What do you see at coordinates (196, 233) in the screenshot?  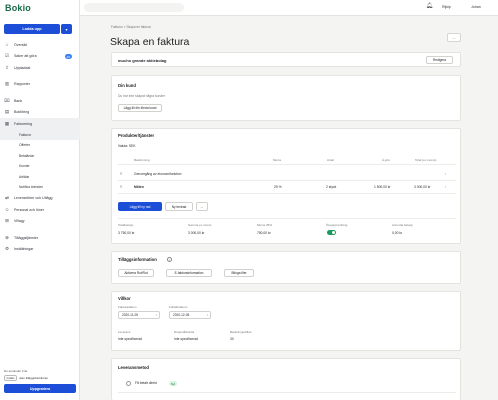 I see `summary-exvat-value: 3 000,00 kr` at bounding box center [196, 233].